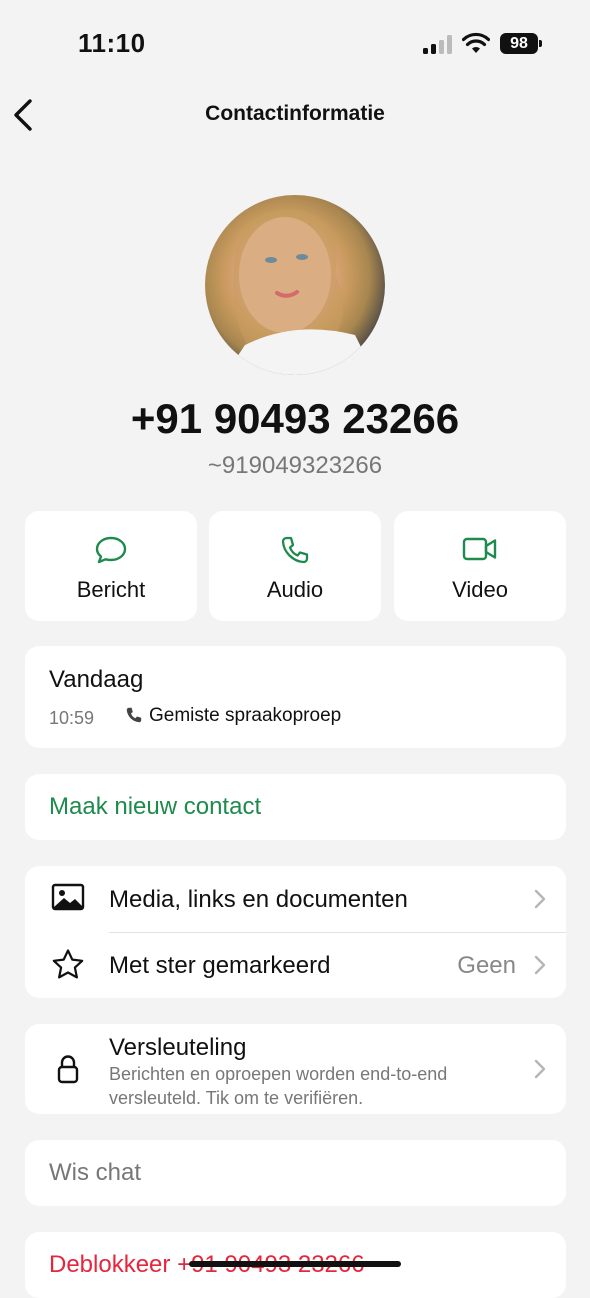 This screenshot has width=590, height=1298. Describe the element at coordinates (295, 1264) in the screenshot. I see `home-indicator` at that location.